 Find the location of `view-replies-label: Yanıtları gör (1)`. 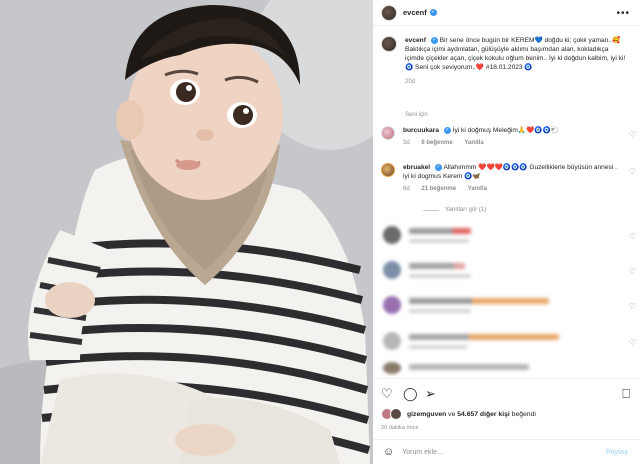

view-replies-label: Yanıtları gör (1) is located at coordinates (466, 210).